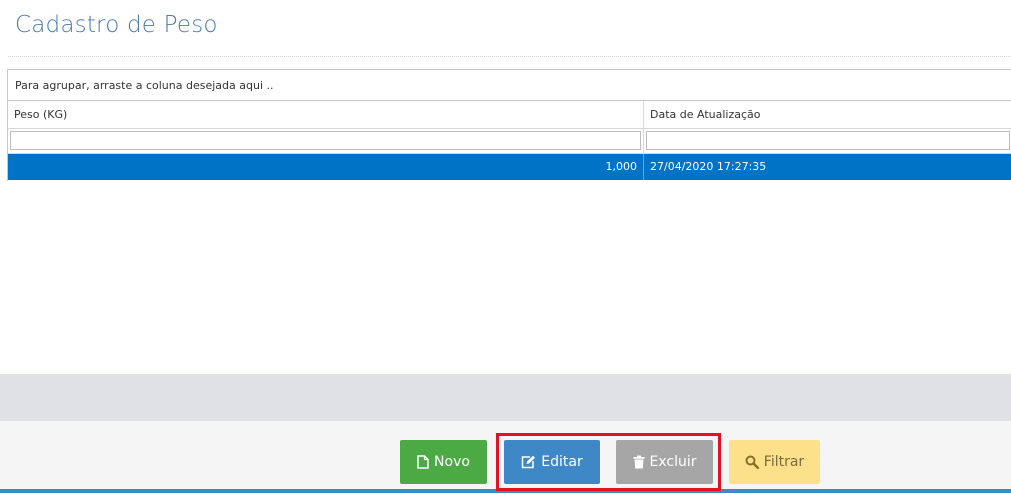  Describe the element at coordinates (423, 462) in the screenshot. I see `file-icon` at that location.